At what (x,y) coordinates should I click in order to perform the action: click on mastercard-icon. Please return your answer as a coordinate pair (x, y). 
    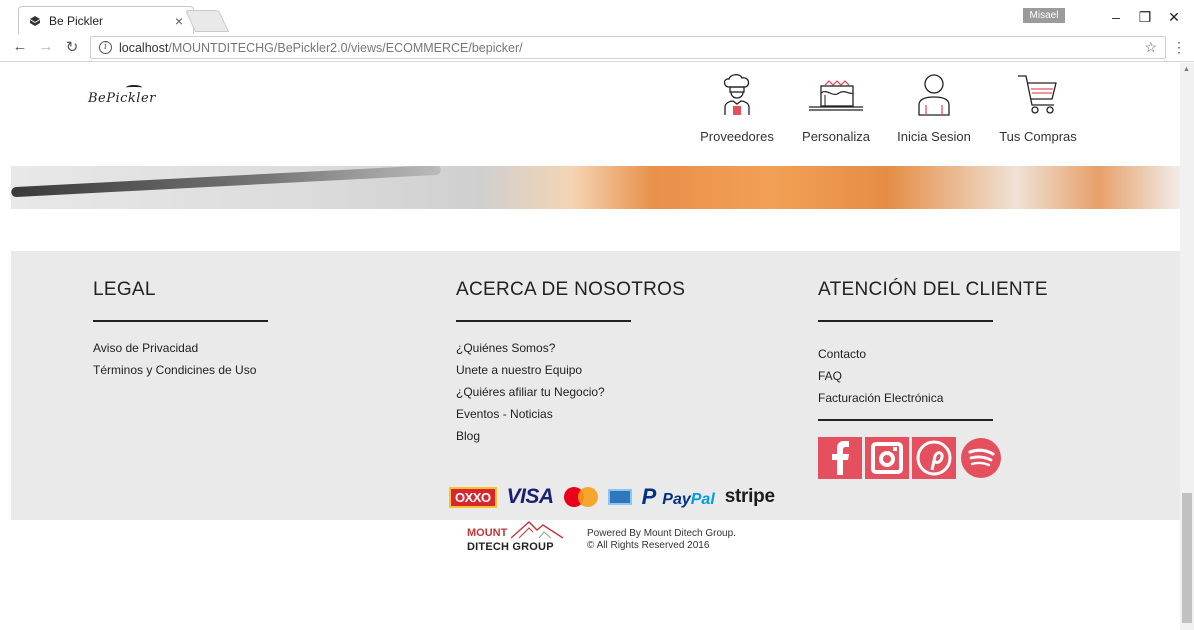
    Looking at the image, I should click on (580, 497).